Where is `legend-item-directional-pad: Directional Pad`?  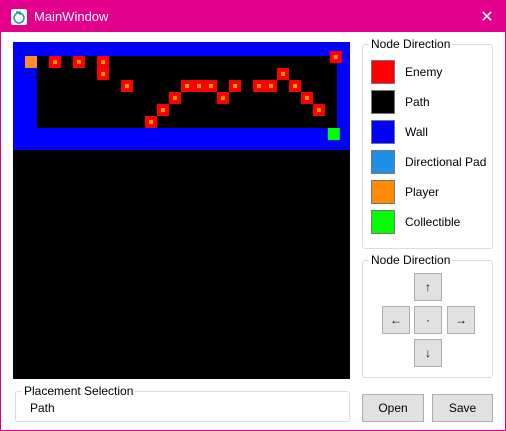 legend-item-directional-pad: Directional Pad is located at coordinates (431, 162).